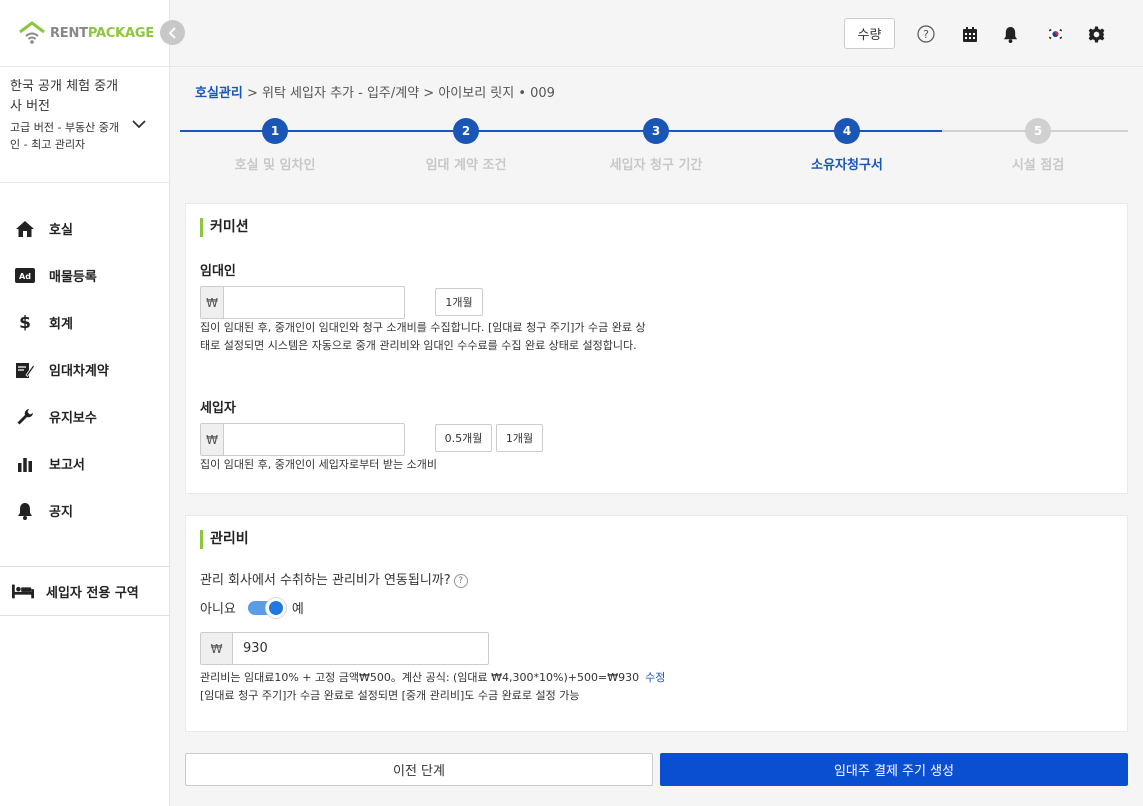  I want to click on svg-text: Ad, so click(25, 276).